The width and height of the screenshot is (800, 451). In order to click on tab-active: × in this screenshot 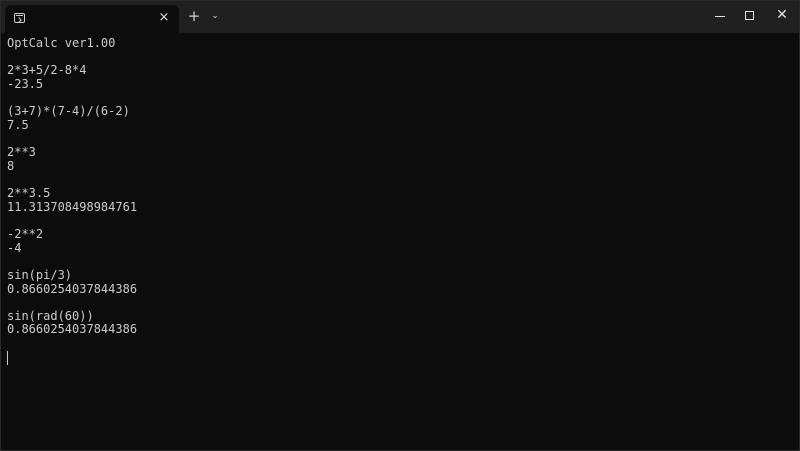, I will do `click(92, 19)`.